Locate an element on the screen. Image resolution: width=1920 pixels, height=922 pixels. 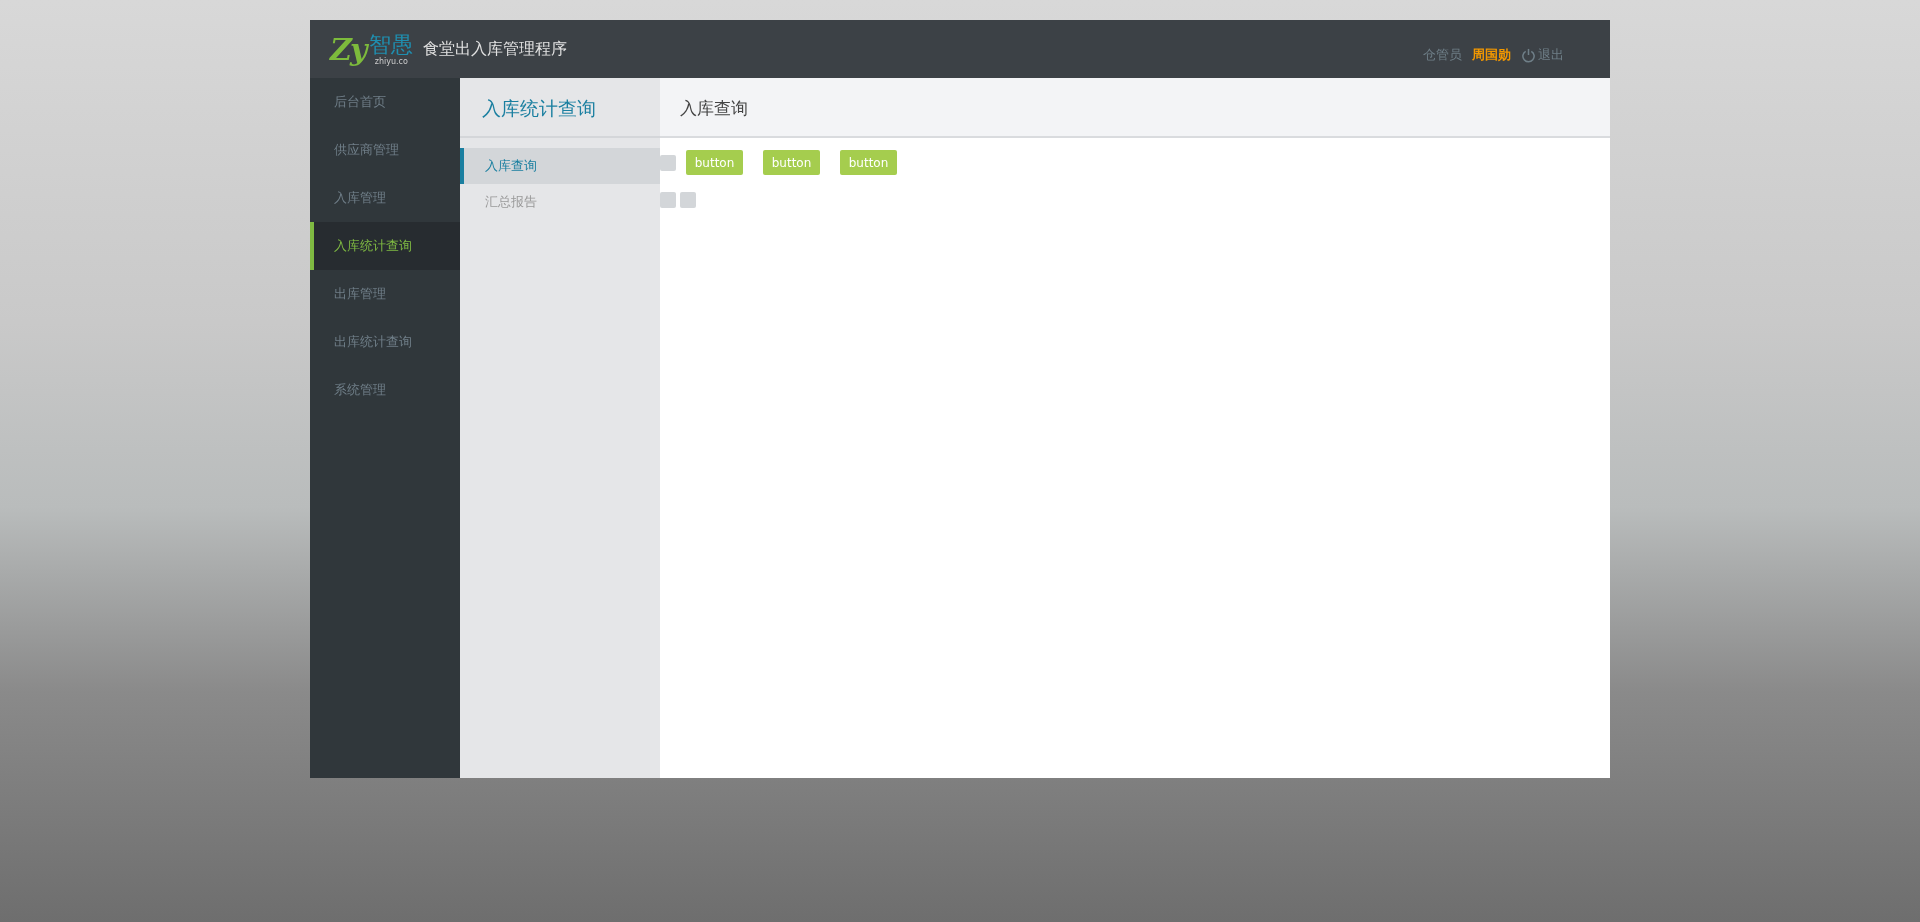
content-title: 入库查询 is located at coordinates (714, 108).